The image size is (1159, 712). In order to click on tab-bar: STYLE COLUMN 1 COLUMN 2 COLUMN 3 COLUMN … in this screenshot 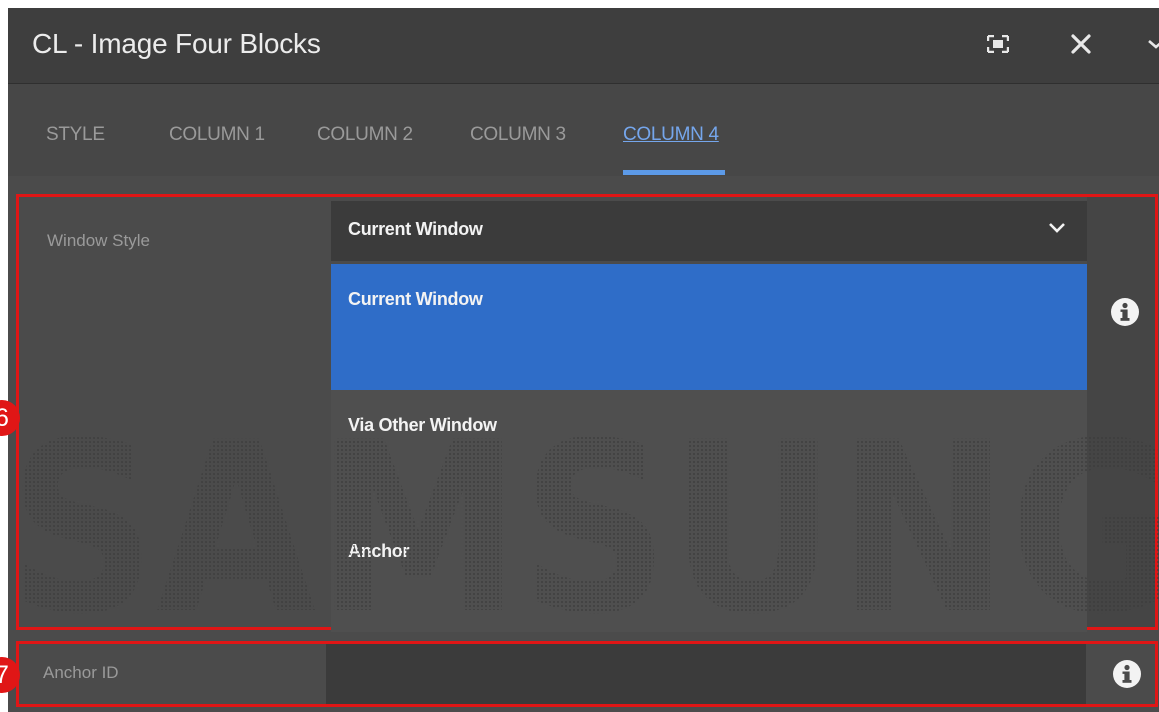, I will do `click(583, 130)`.